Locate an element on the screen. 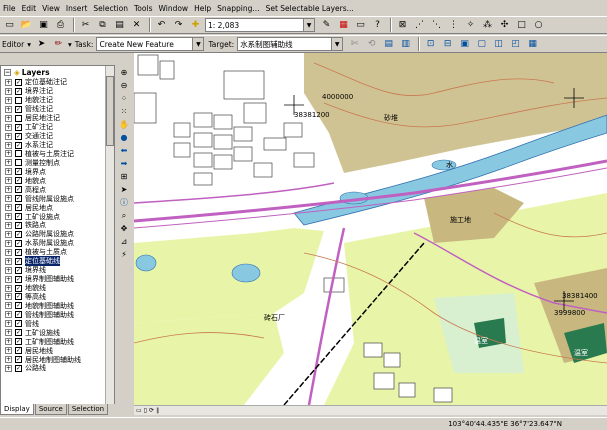  tab-selection: Selection is located at coordinates (88, 409).